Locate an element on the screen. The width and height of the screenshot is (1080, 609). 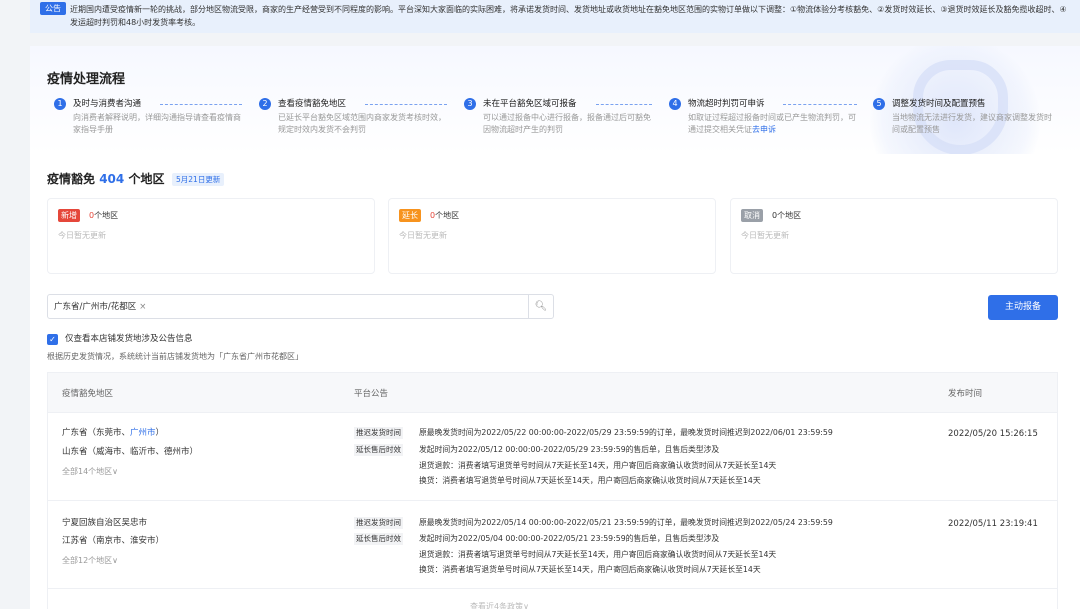
summary-card-cancel: 取消 0个地区 今日暂无更新 is located at coordinates (894, 236).